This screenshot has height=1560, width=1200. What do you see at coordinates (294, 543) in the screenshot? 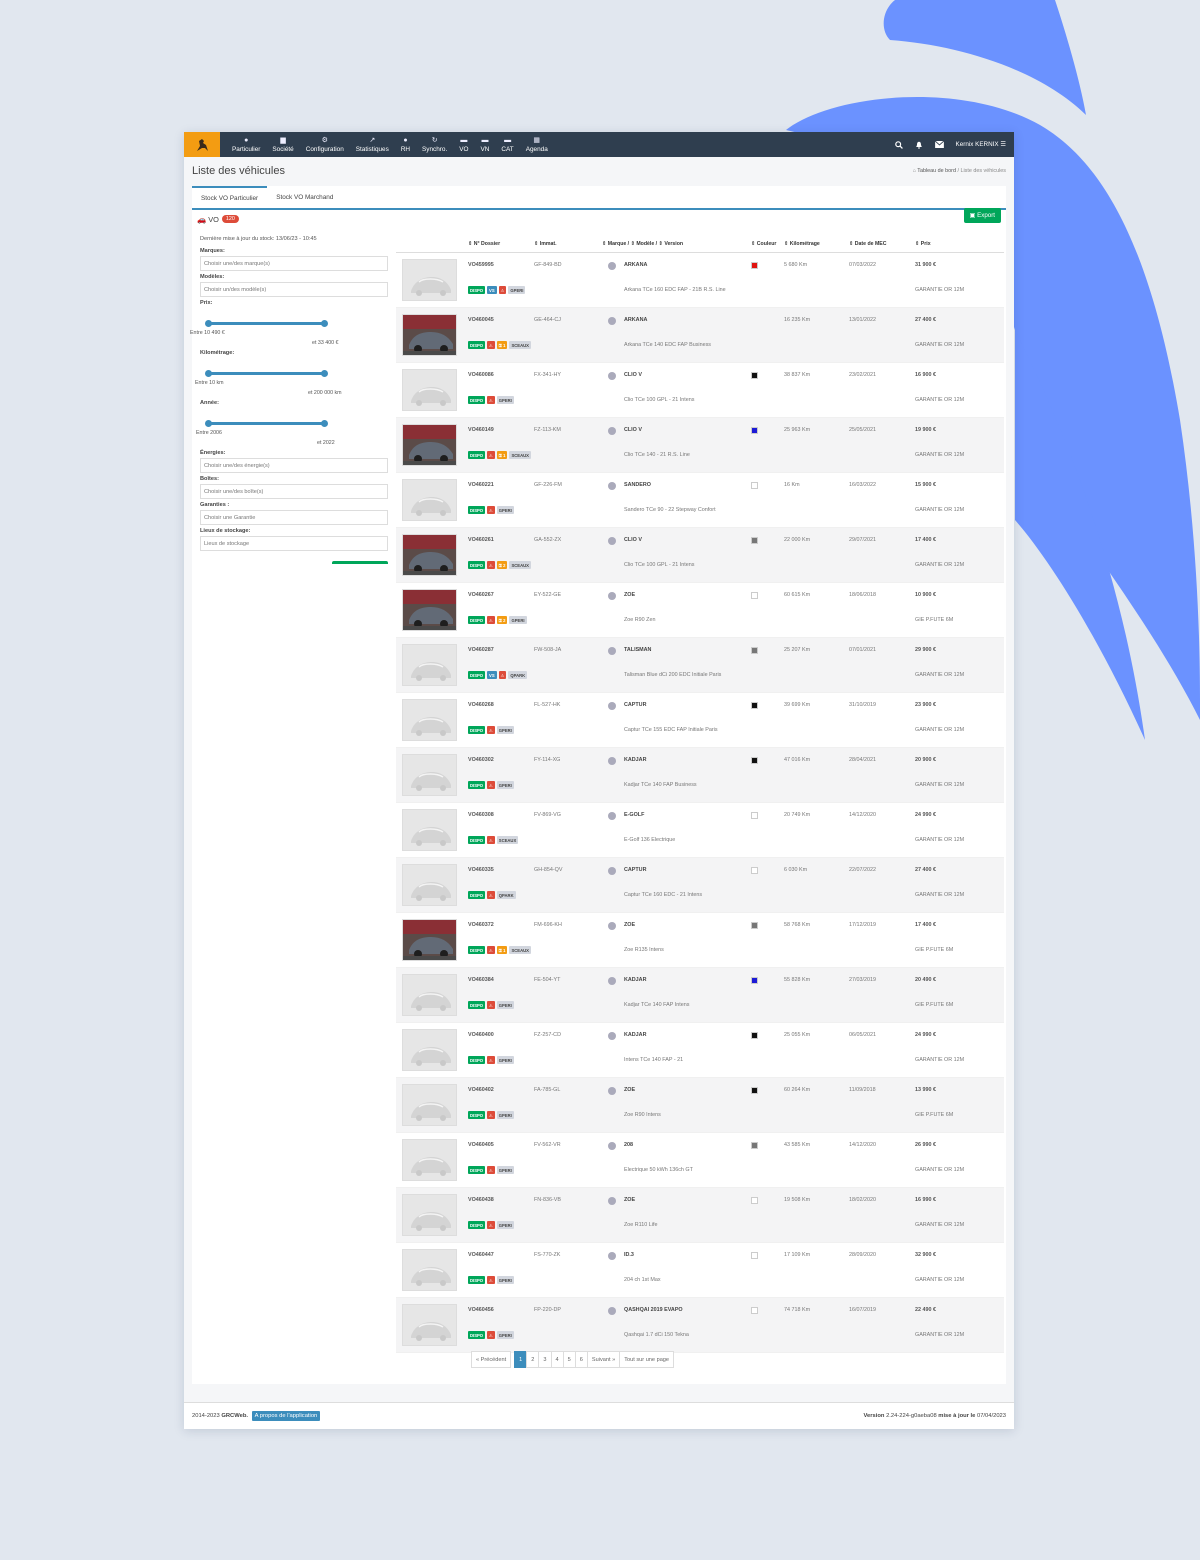
I see `lieux-select: Lieux de stockage` at bounding box center [294, 543].